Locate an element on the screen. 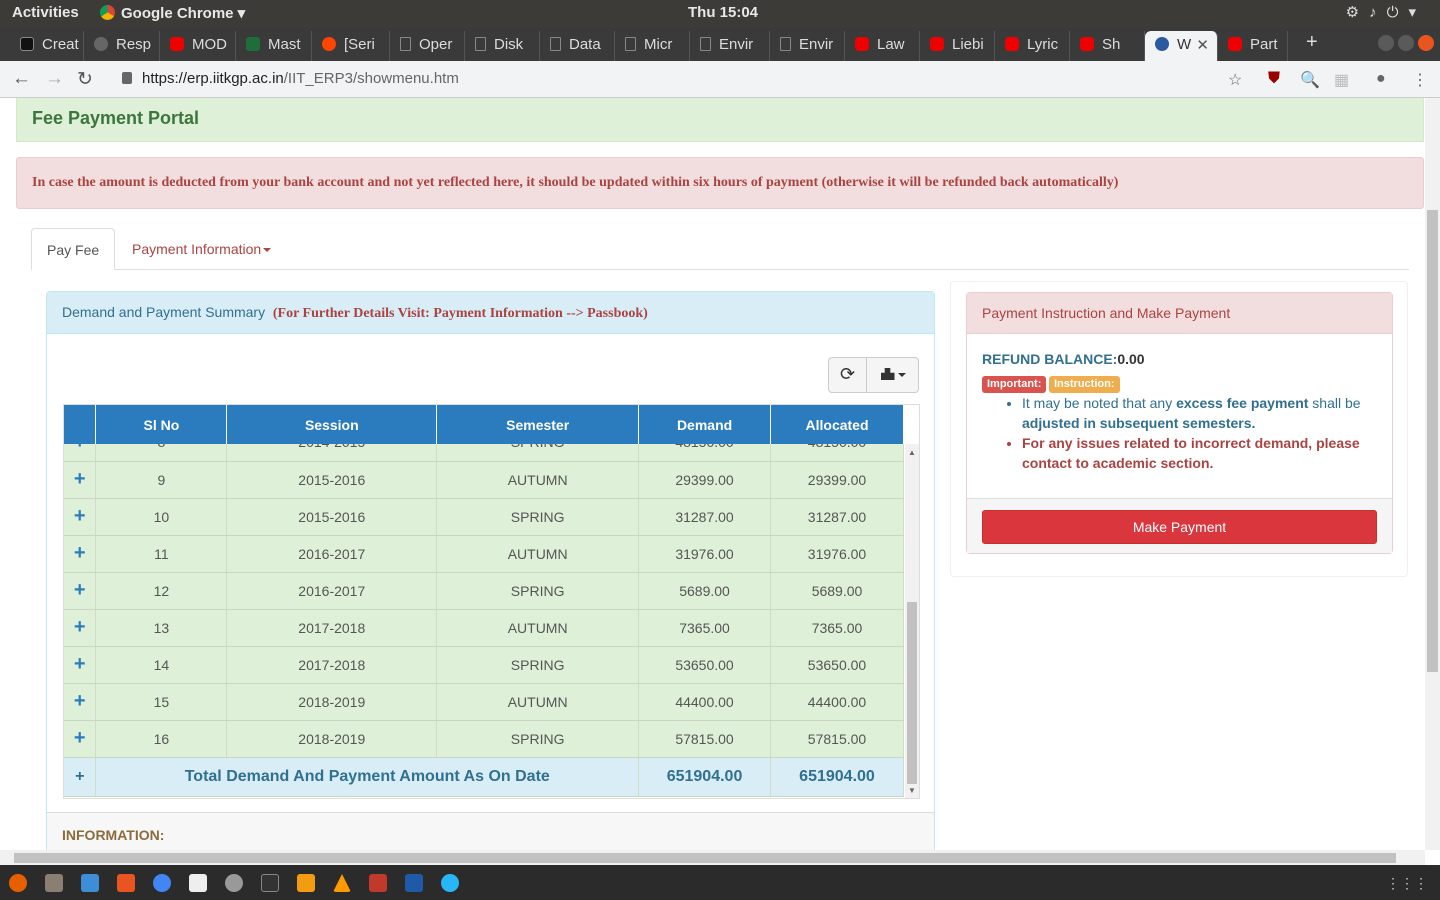 This screenshot has width=1440, height=900. minimize-button is located at coordinates (1386, 43).